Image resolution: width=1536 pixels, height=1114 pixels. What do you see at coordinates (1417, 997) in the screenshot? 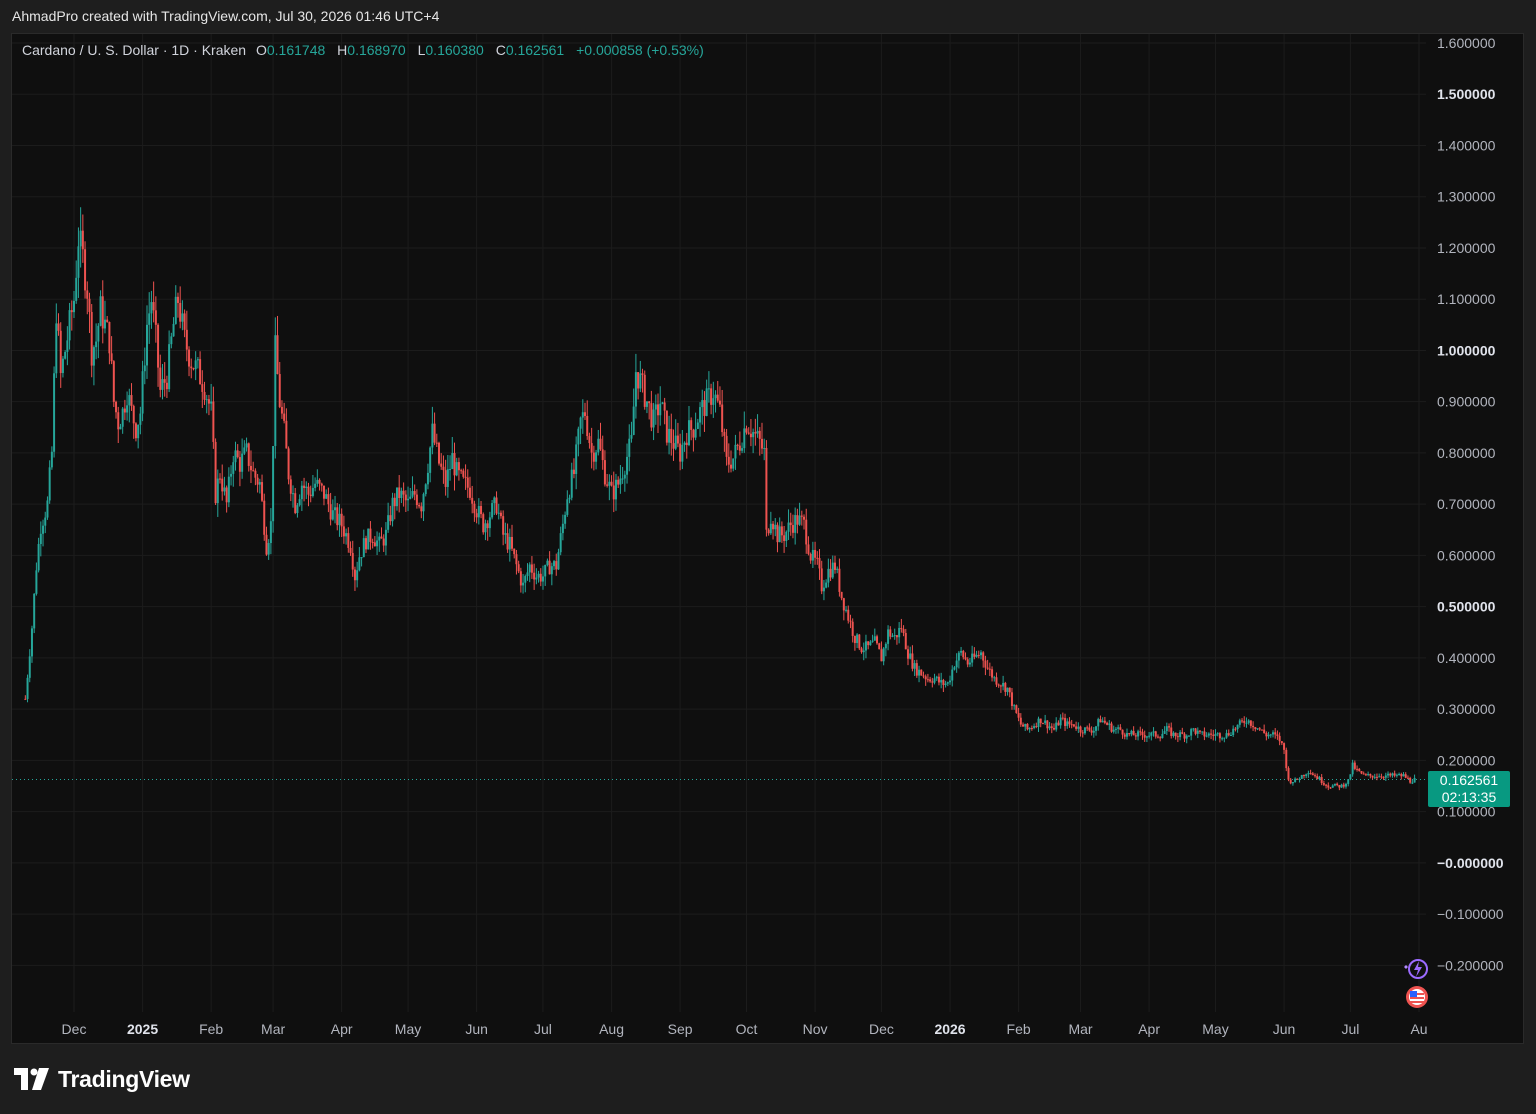
I see `us-flag-icon` at bounding box center [1417, 997].